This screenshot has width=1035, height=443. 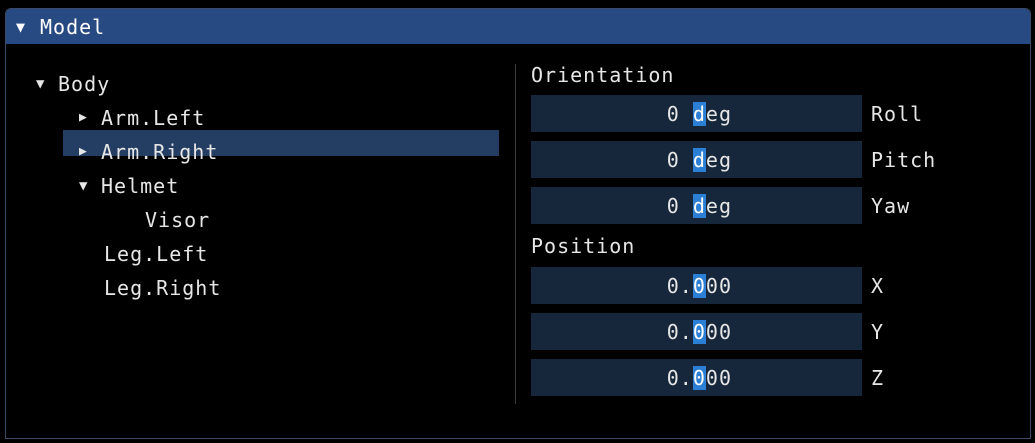 What do you see at coordinates (73, 26) in the screenshot?
I see `window-title: Model` at bounding box center [73, 26].